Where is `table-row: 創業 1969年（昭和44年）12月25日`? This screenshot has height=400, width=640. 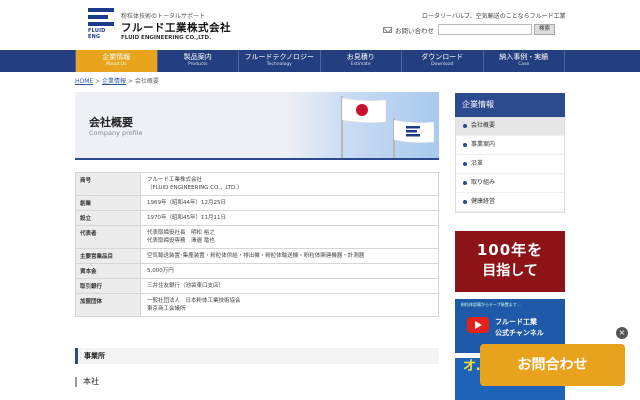 table-row: 創業 1969年（昭和44年）12月25日 is located at coordinates (257, 203).